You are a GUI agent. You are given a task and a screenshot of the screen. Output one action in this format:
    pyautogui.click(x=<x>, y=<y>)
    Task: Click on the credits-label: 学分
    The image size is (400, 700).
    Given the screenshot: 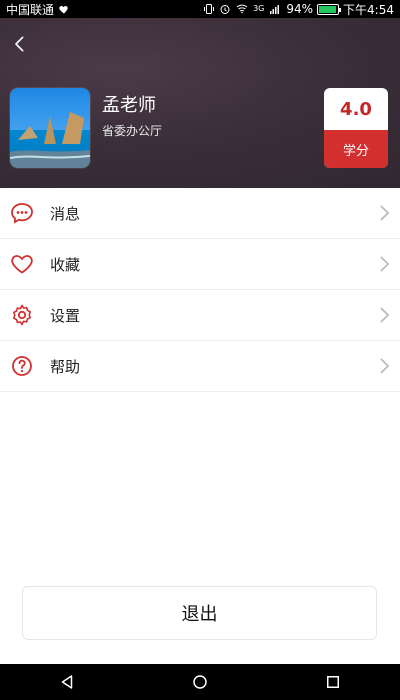 What is the action you would take?
    pyautogui.click(x=356, y=149)
    